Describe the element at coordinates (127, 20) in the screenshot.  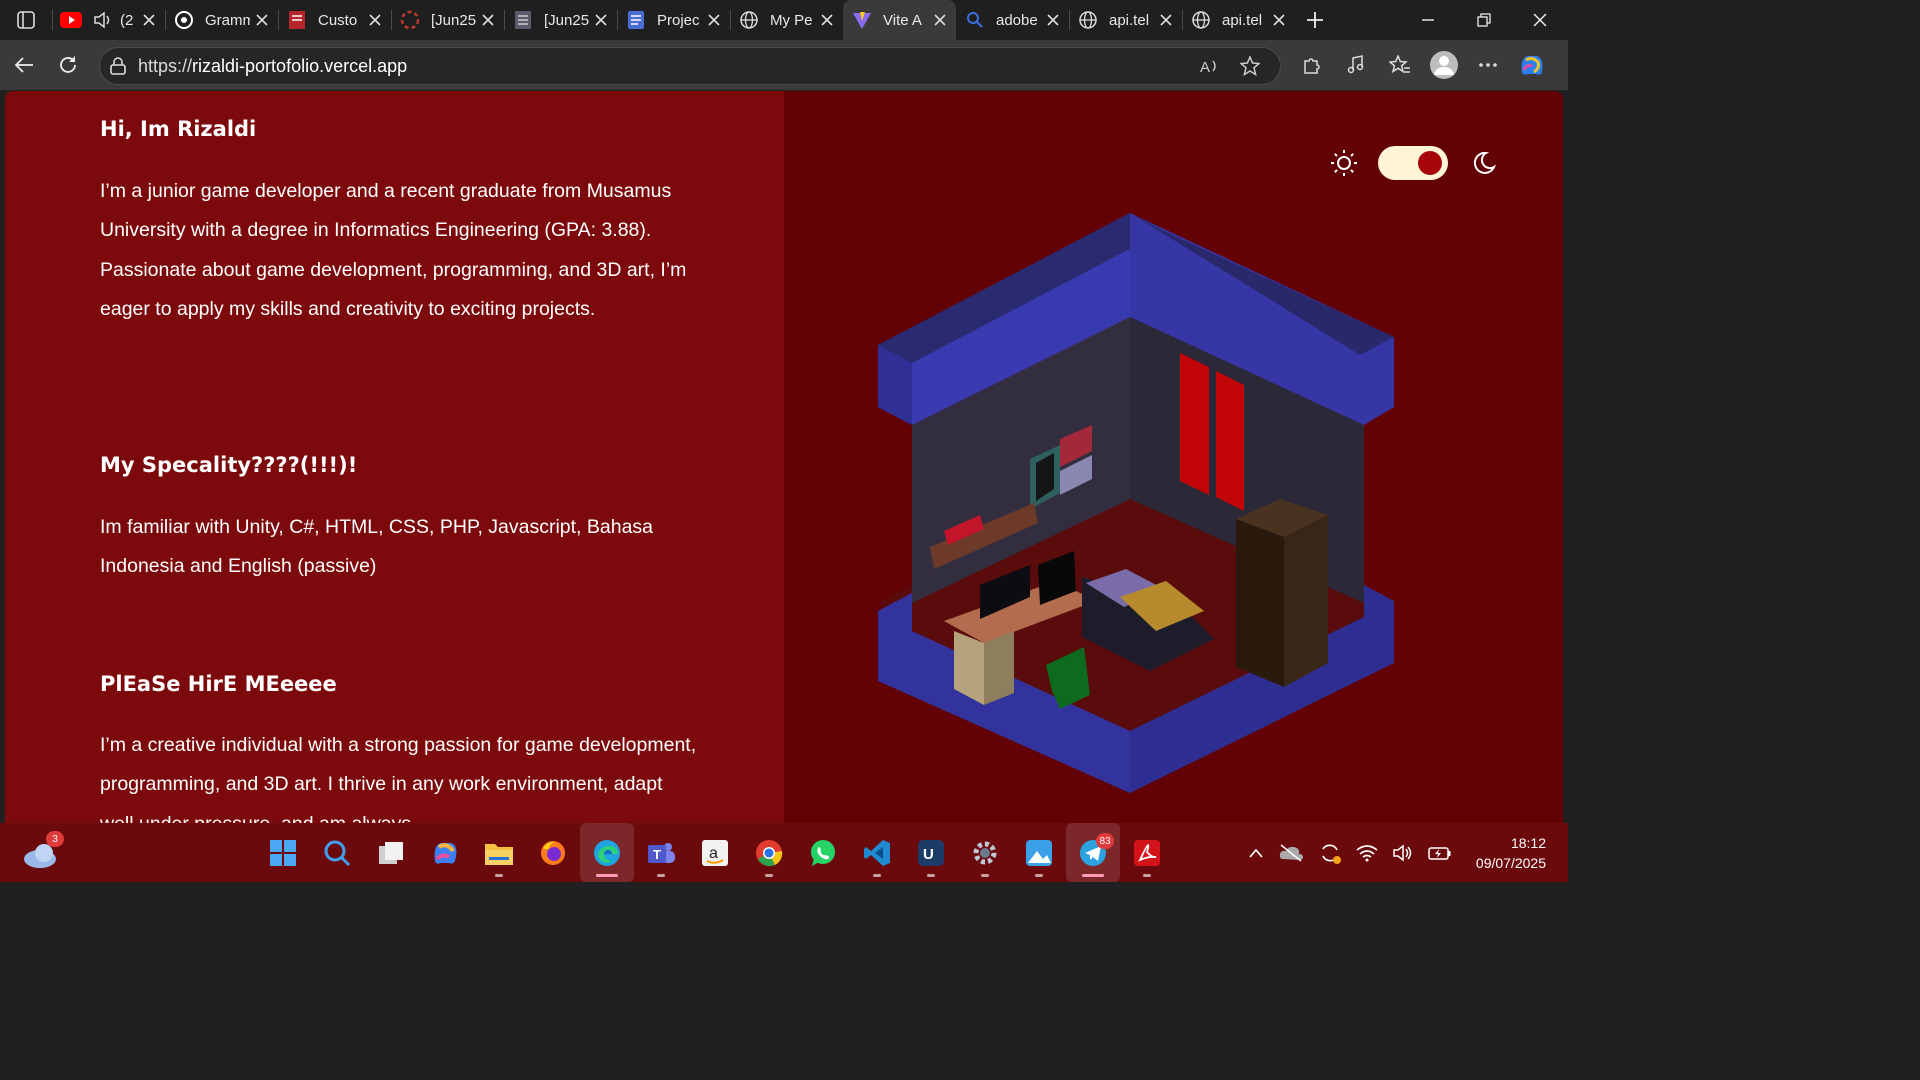
I see `tab-label: (2` at that location.